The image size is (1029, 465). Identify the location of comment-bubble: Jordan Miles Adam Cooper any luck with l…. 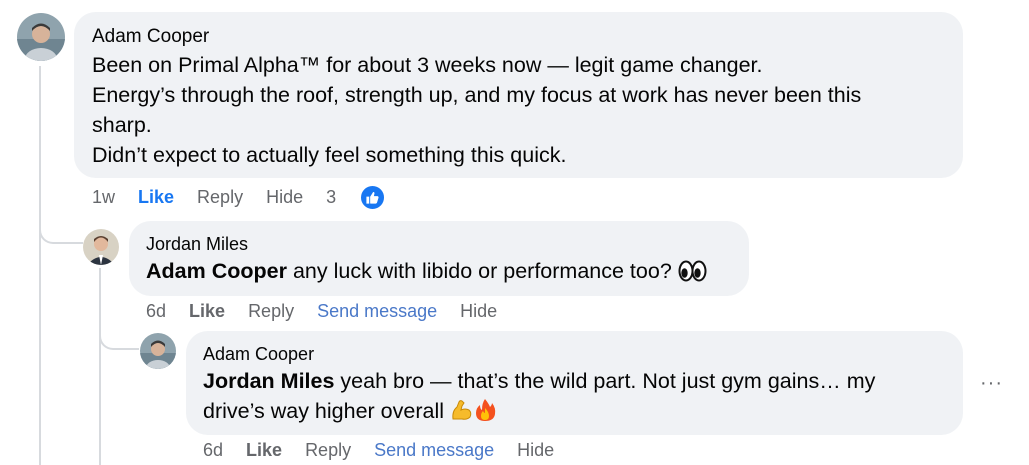
(439, 258).